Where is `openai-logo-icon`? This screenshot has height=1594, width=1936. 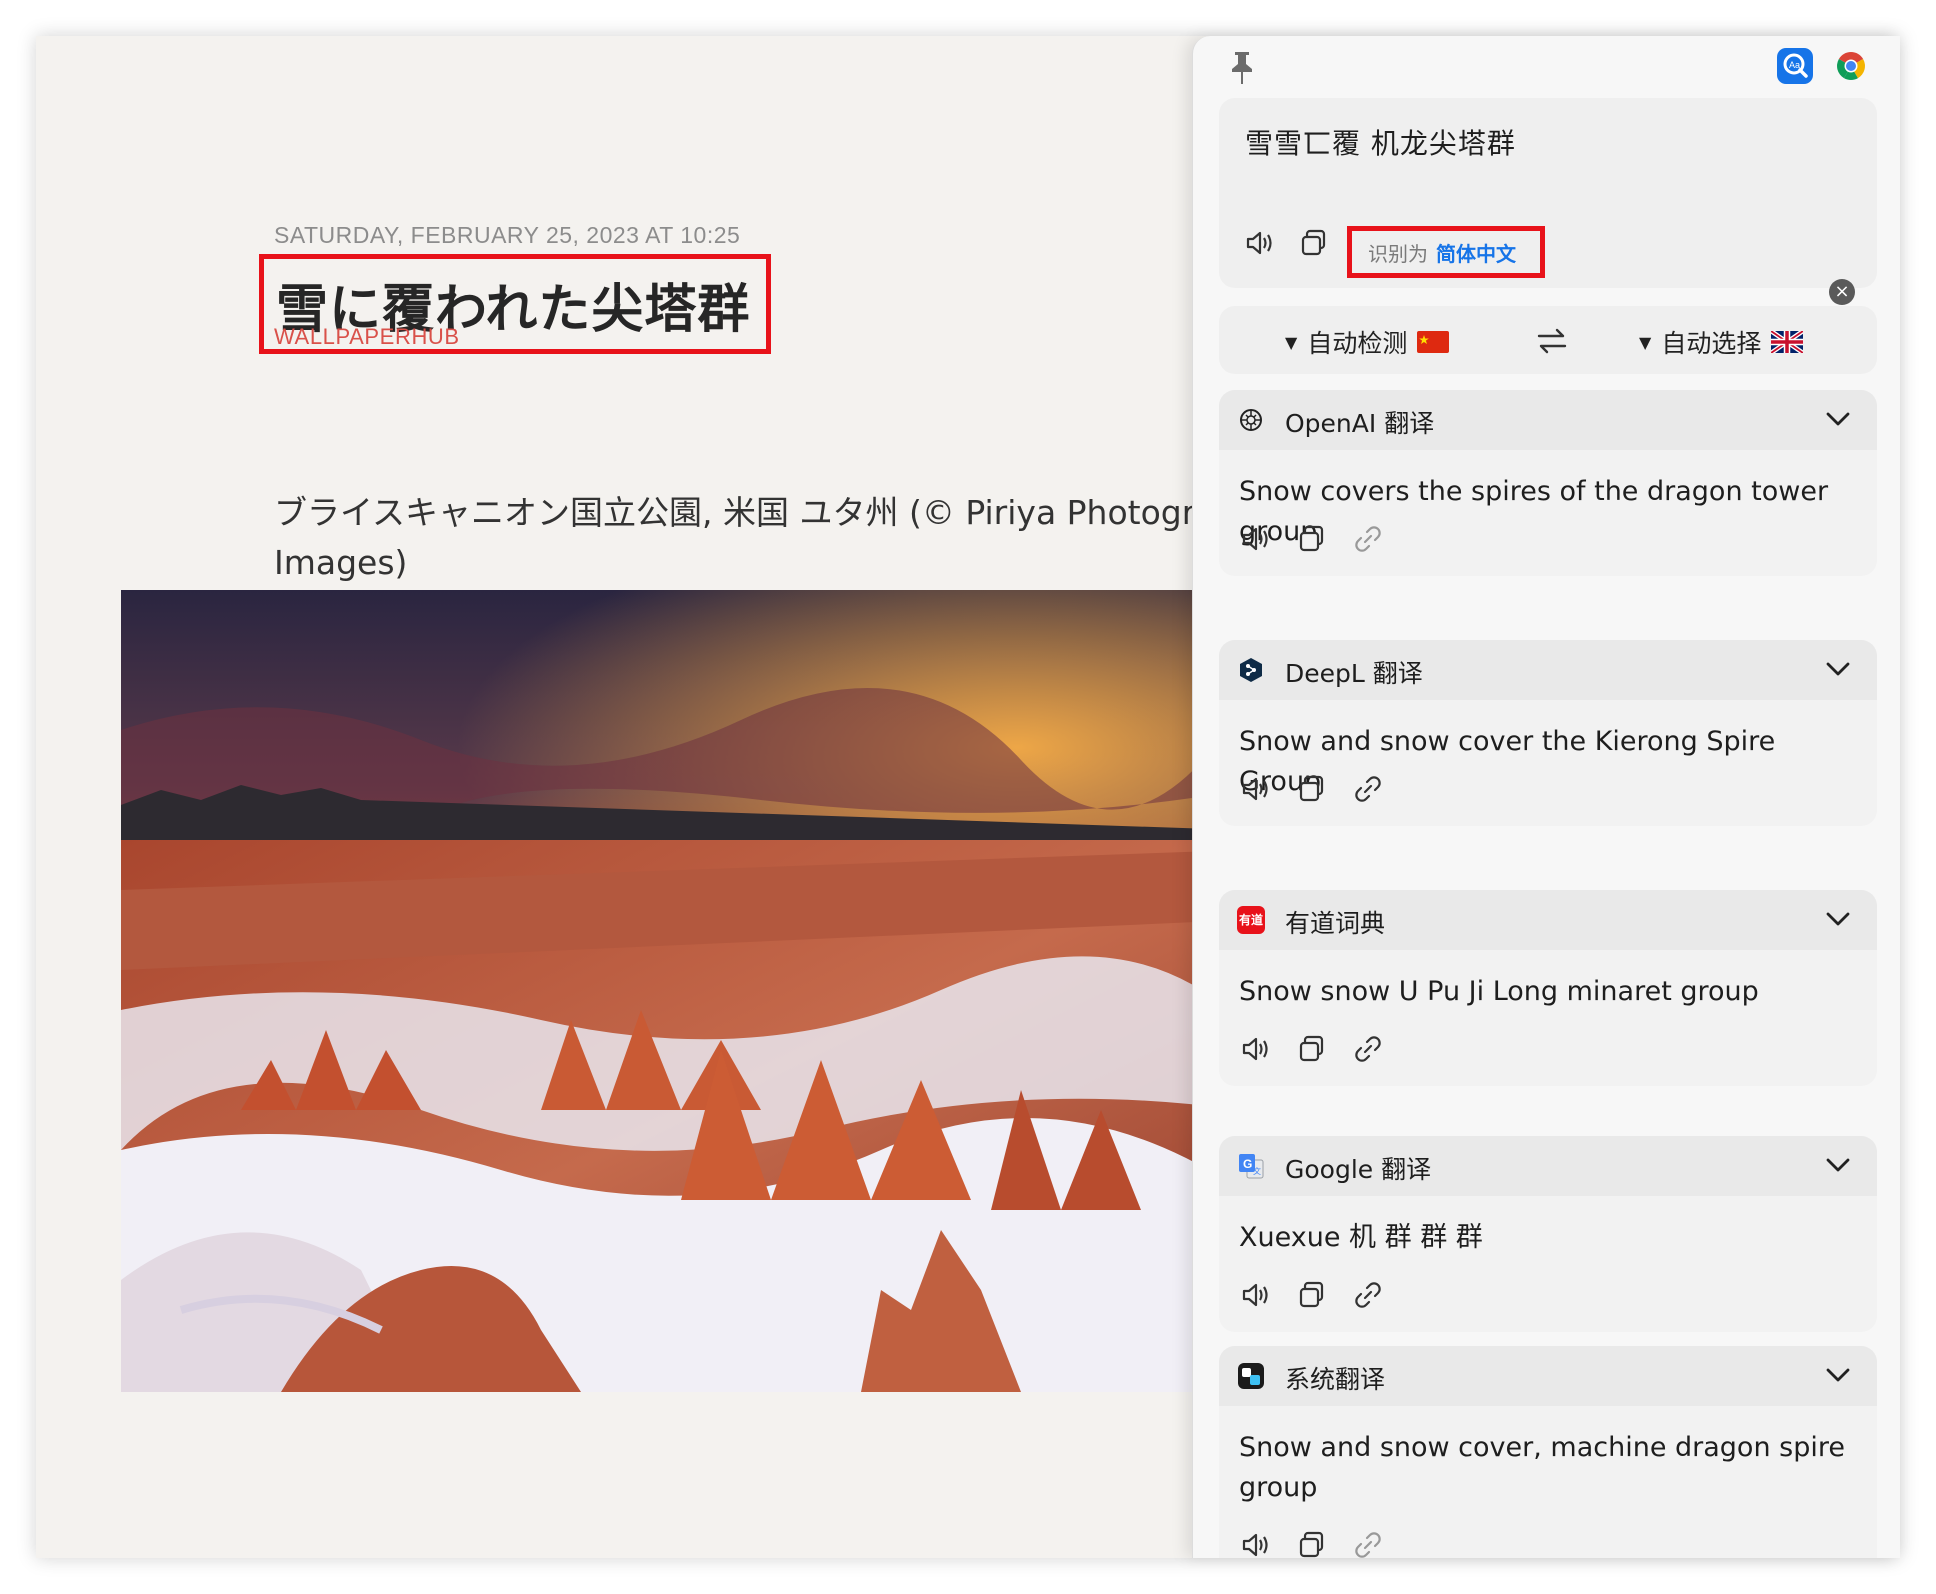
openai-logo-icon is located at coordinates (1251, 420).